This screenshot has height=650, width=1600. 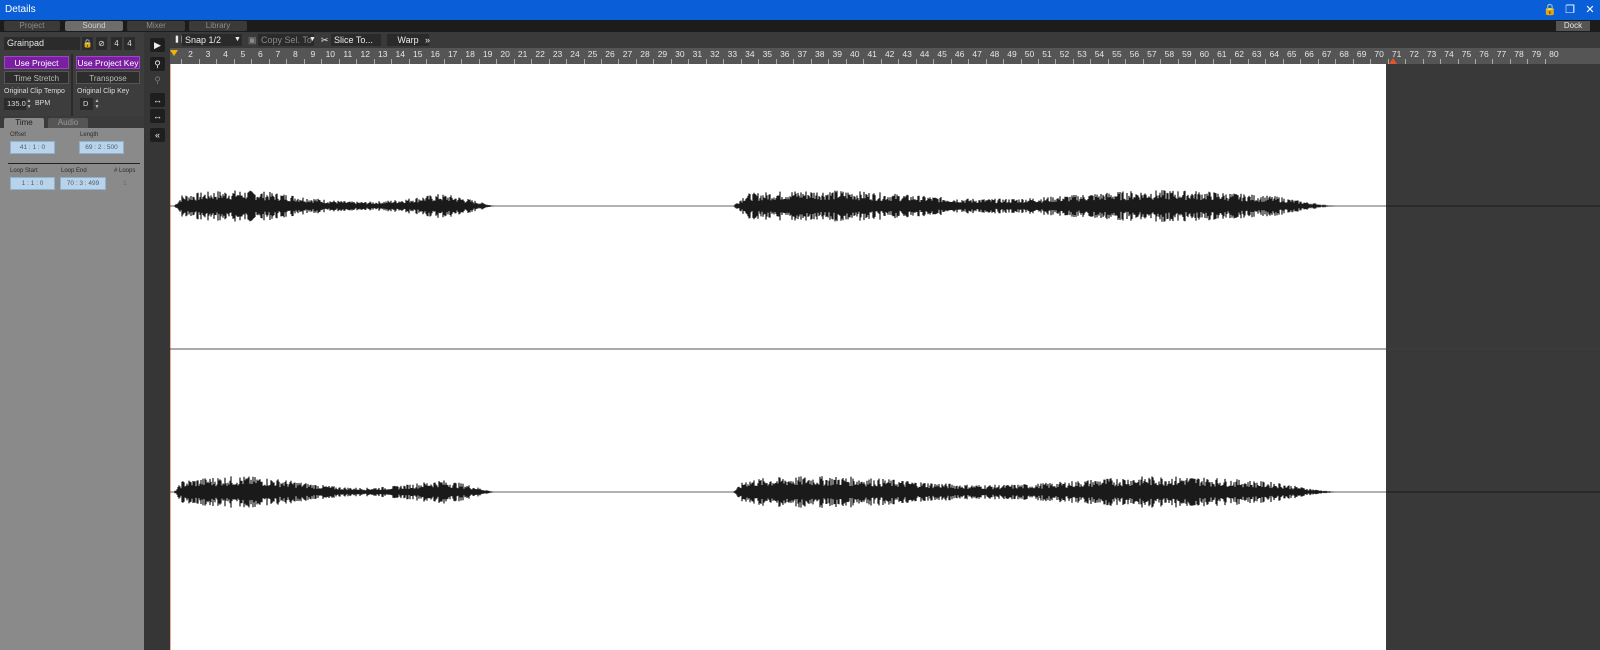 What do you see at coordinates (116, 43) in the screenshot?
I see `time-sig-numerator: 4` at bounding box center [116, 43].